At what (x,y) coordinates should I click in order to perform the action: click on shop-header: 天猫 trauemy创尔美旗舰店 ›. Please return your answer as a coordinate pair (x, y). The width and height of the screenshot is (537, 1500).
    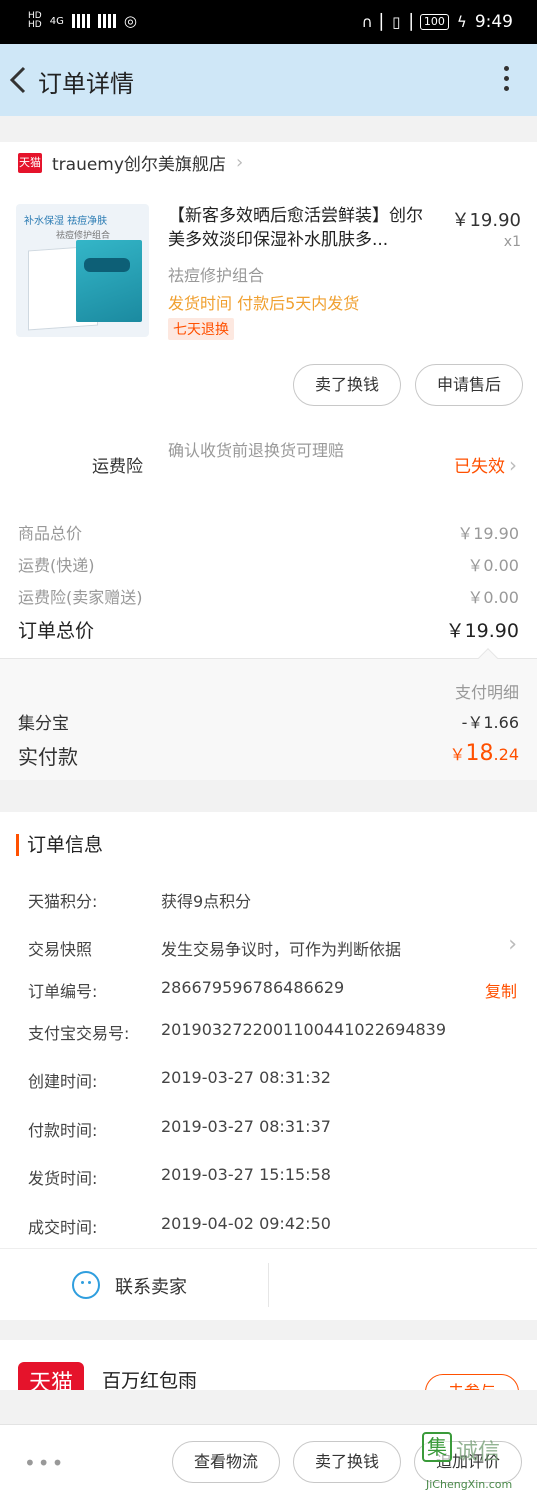
    Looking at the image, I should click on (130, 162).